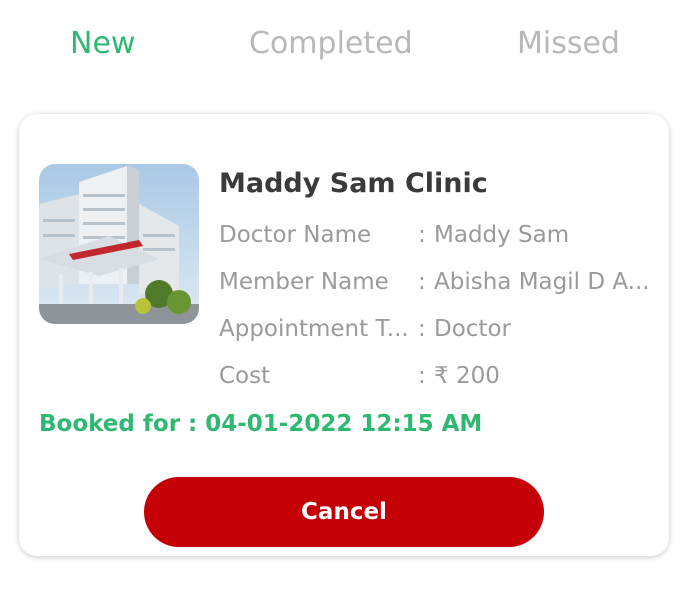  Describe the element at coordinates (344, 512) in the screenshot. I see `cancel-button: Cancel` at that location.